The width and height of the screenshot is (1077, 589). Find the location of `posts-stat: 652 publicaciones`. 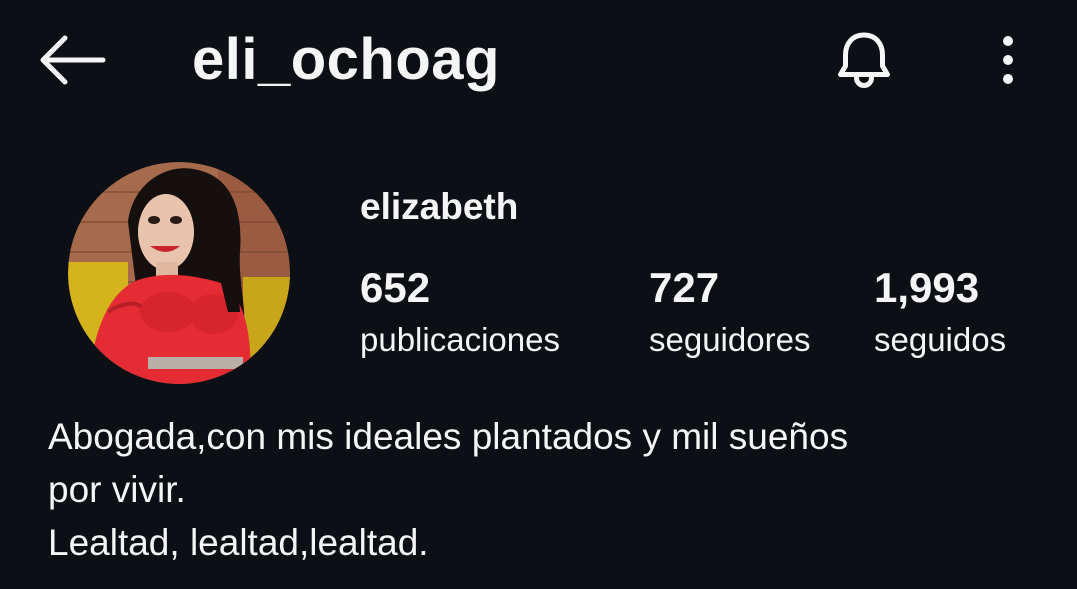

posts-stat: 652 publicaciones is located at coordinates (460, 312).